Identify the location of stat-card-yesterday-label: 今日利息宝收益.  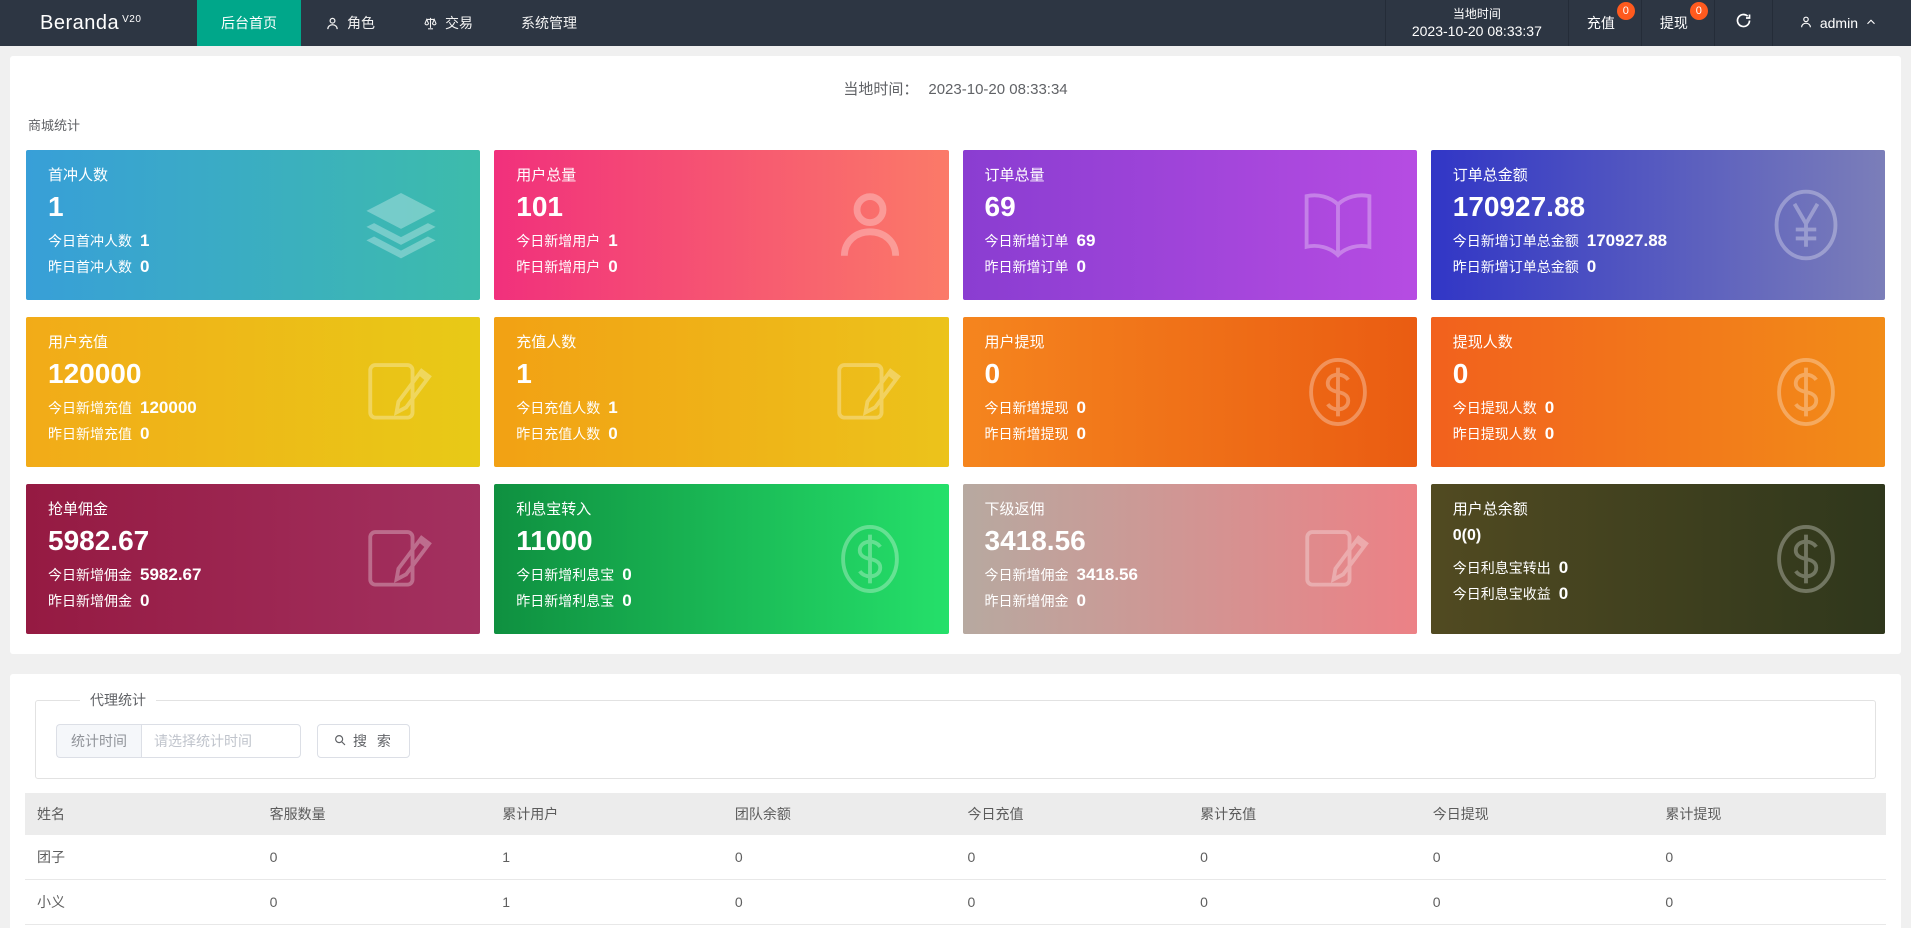
(1501, 594).